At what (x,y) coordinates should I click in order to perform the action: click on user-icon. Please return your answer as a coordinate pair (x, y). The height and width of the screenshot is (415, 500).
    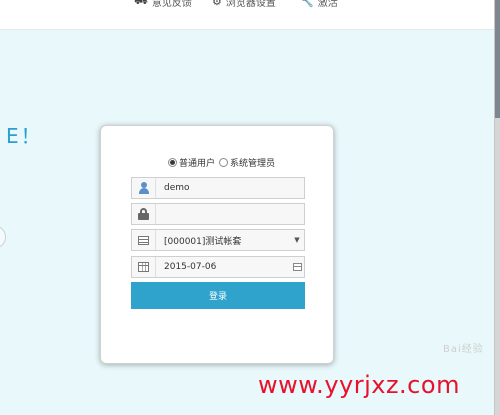
    Looking at the image, I should click on (144, 188).